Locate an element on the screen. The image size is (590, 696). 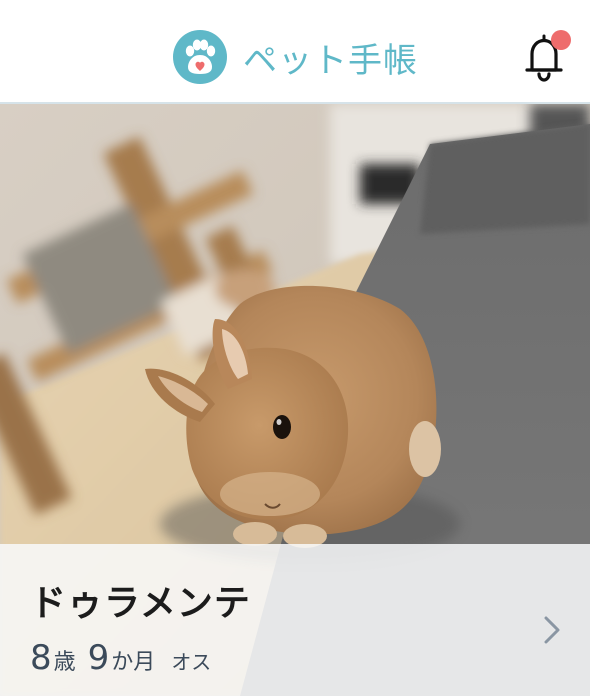
pet-age: 8 歳 9 か月 オス is located at coordinates (120, 658).